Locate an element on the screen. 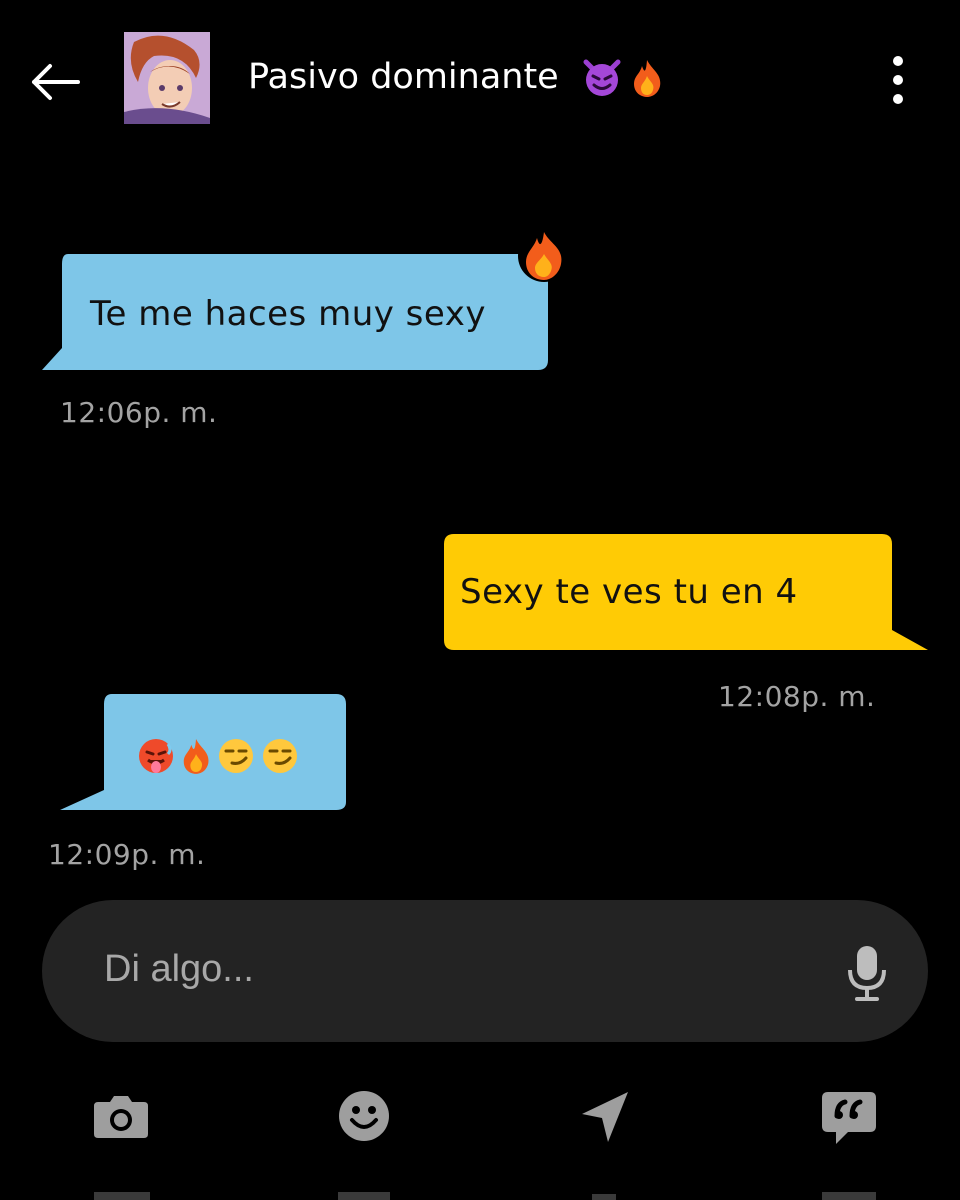  contact-avatar is located at coordinates (167, 78).